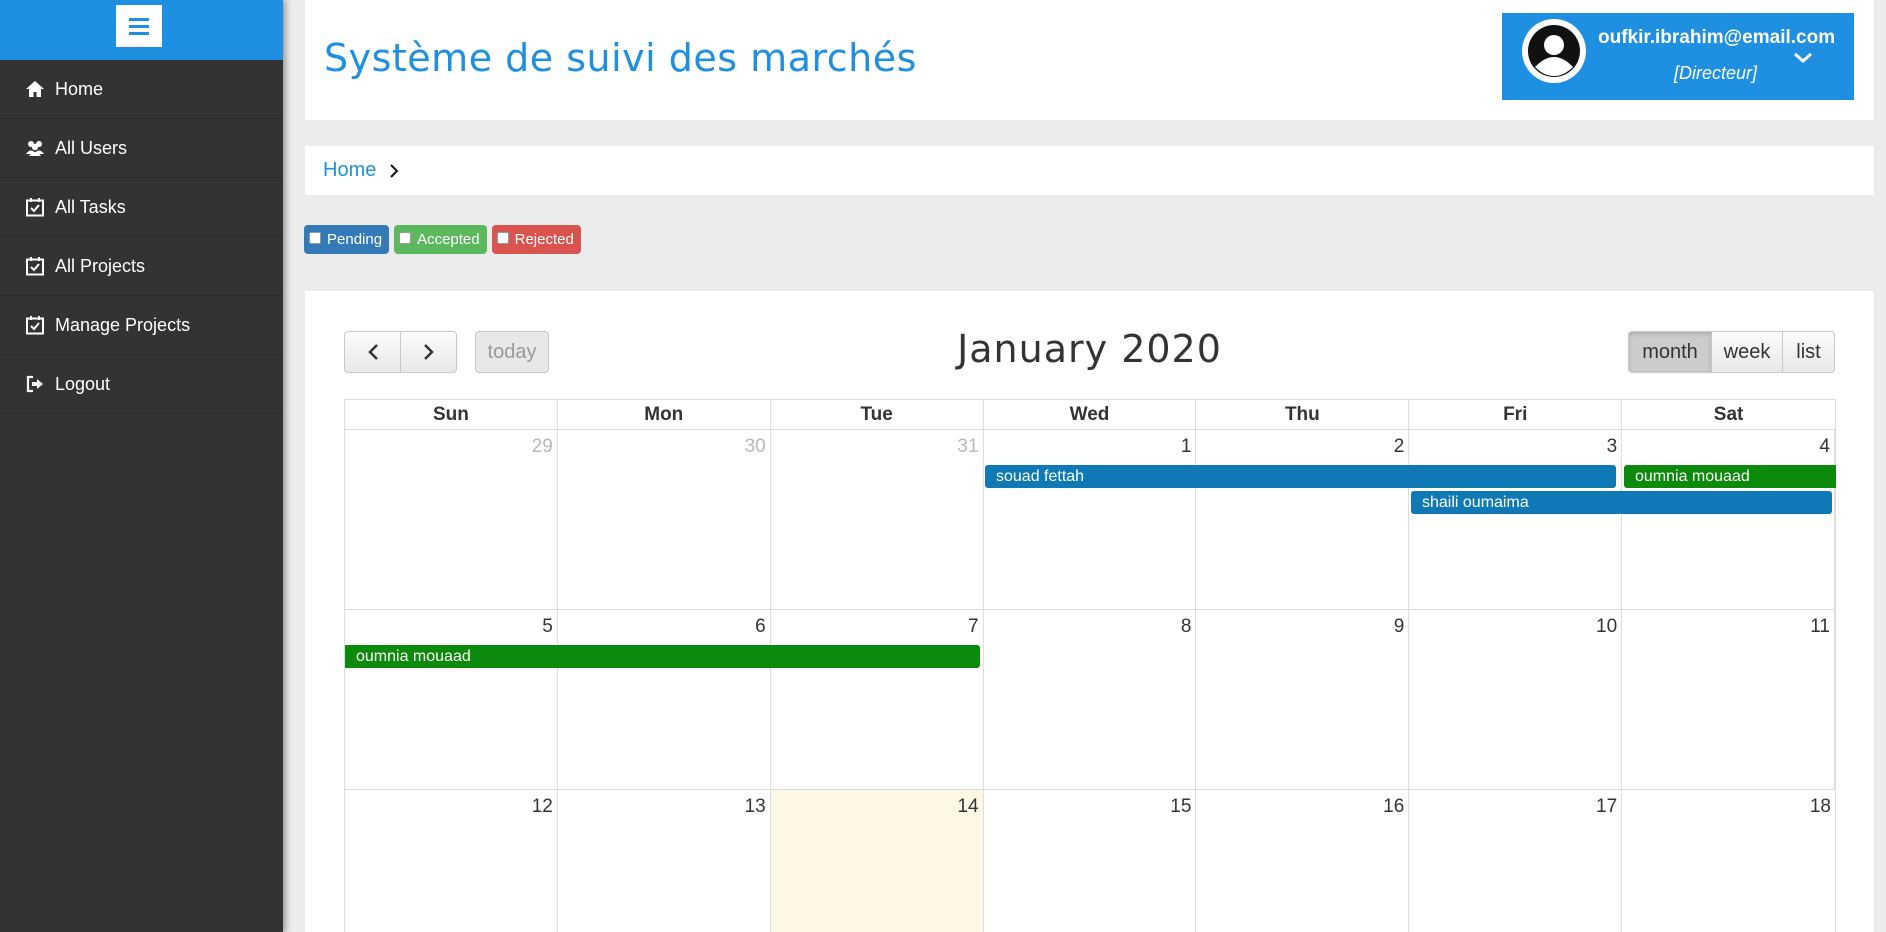  I want to click on user-menu: oufkir.ibrahim@email.com [Directeur], so click(1678, 56).